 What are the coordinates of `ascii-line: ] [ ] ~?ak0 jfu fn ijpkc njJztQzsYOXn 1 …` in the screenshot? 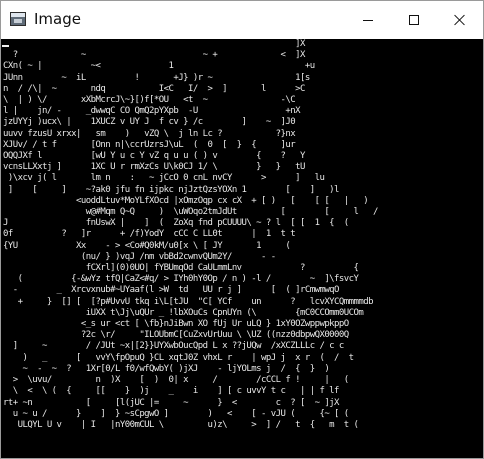 It's located at (173, 189).